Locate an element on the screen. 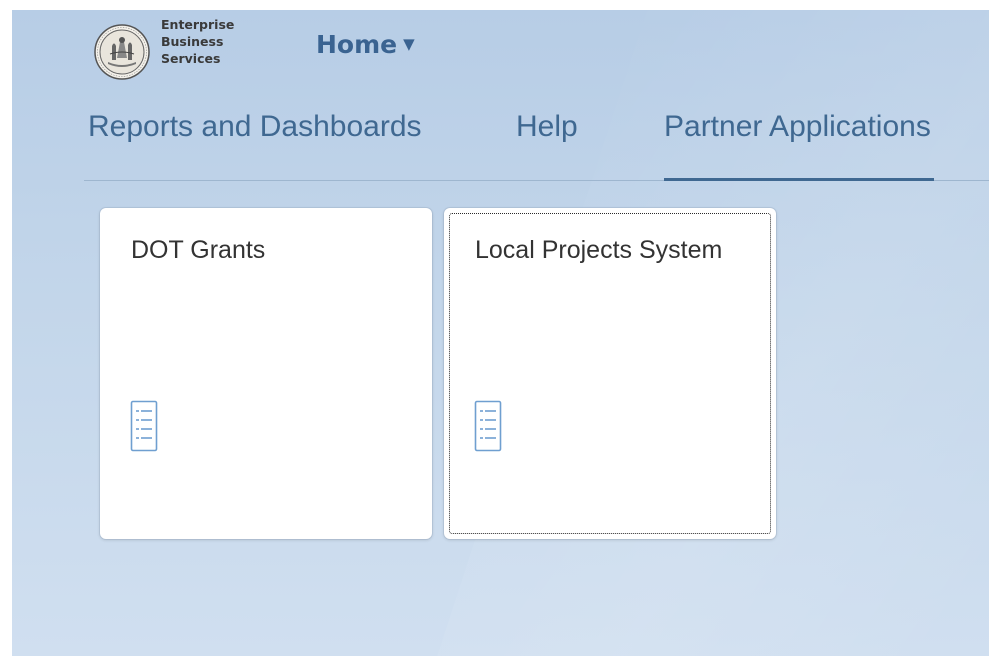 The width and height of the screenshot is (989, 656). brand-line: Business is located at coordinates (192, 41).